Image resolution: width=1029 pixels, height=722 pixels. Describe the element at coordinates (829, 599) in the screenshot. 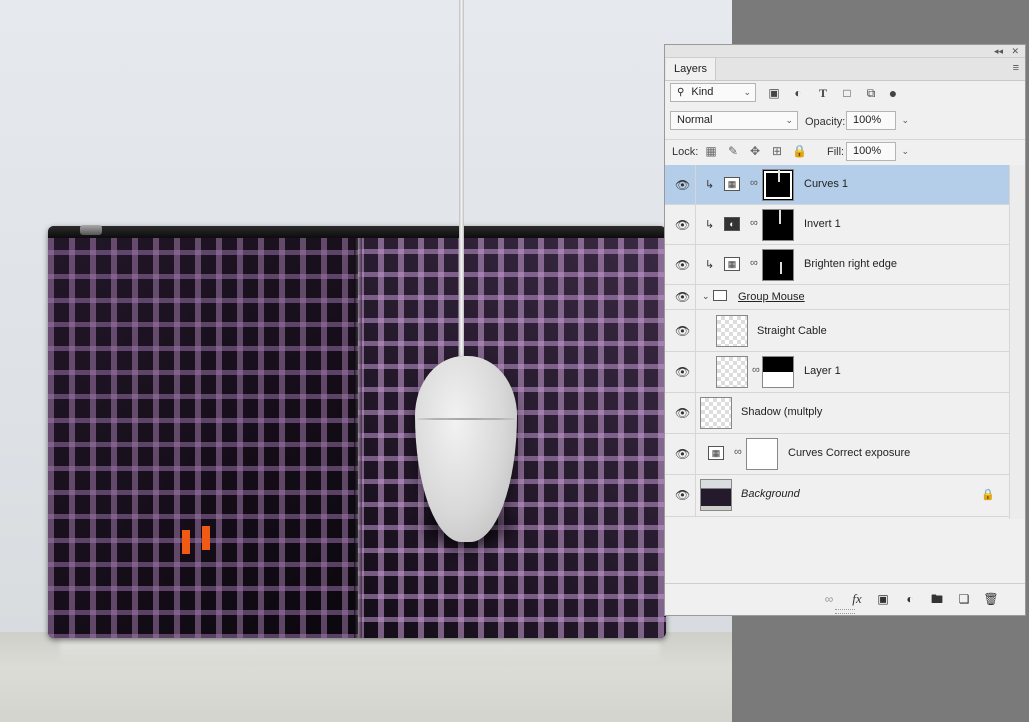

I see `link-layers-icon: ∞` at that location.